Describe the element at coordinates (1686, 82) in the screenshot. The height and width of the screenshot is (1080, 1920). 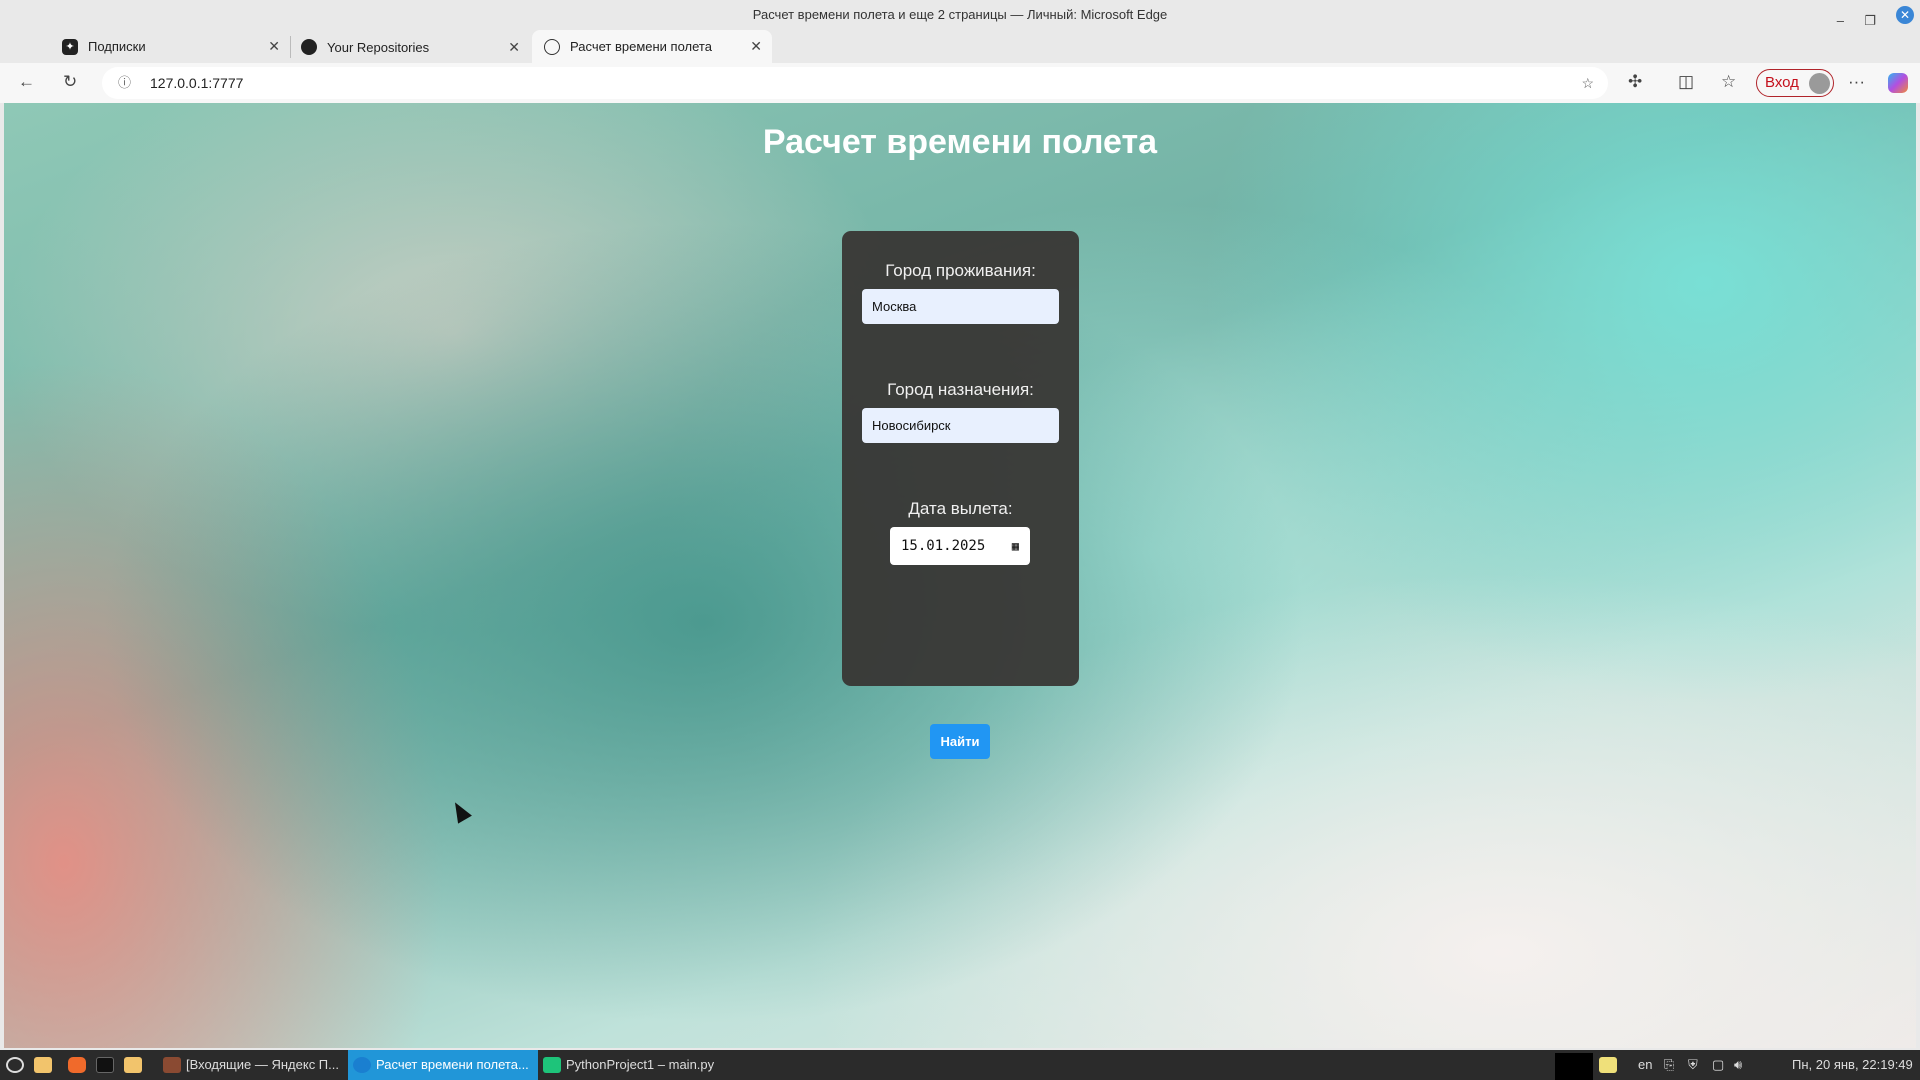
I see `split-screen-icon: ◫` at that location.